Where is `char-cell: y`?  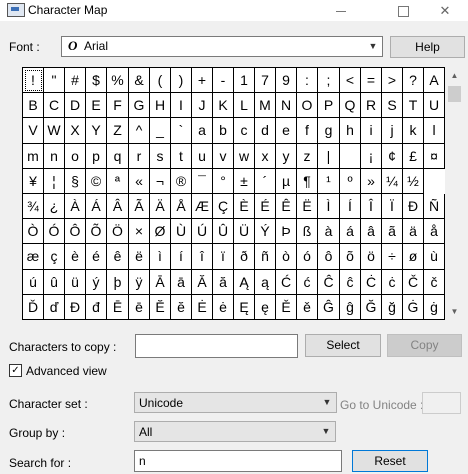 char-cell: y is located at coordinates (286, 156).